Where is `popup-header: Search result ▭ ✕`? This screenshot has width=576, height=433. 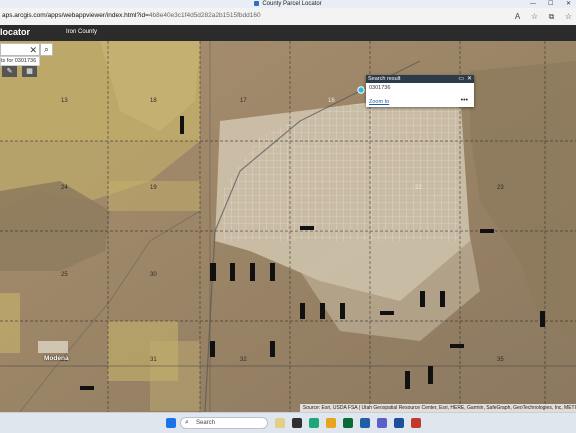 popup-header: Search result ▭ ✕ is located at coordinates (420, 79).